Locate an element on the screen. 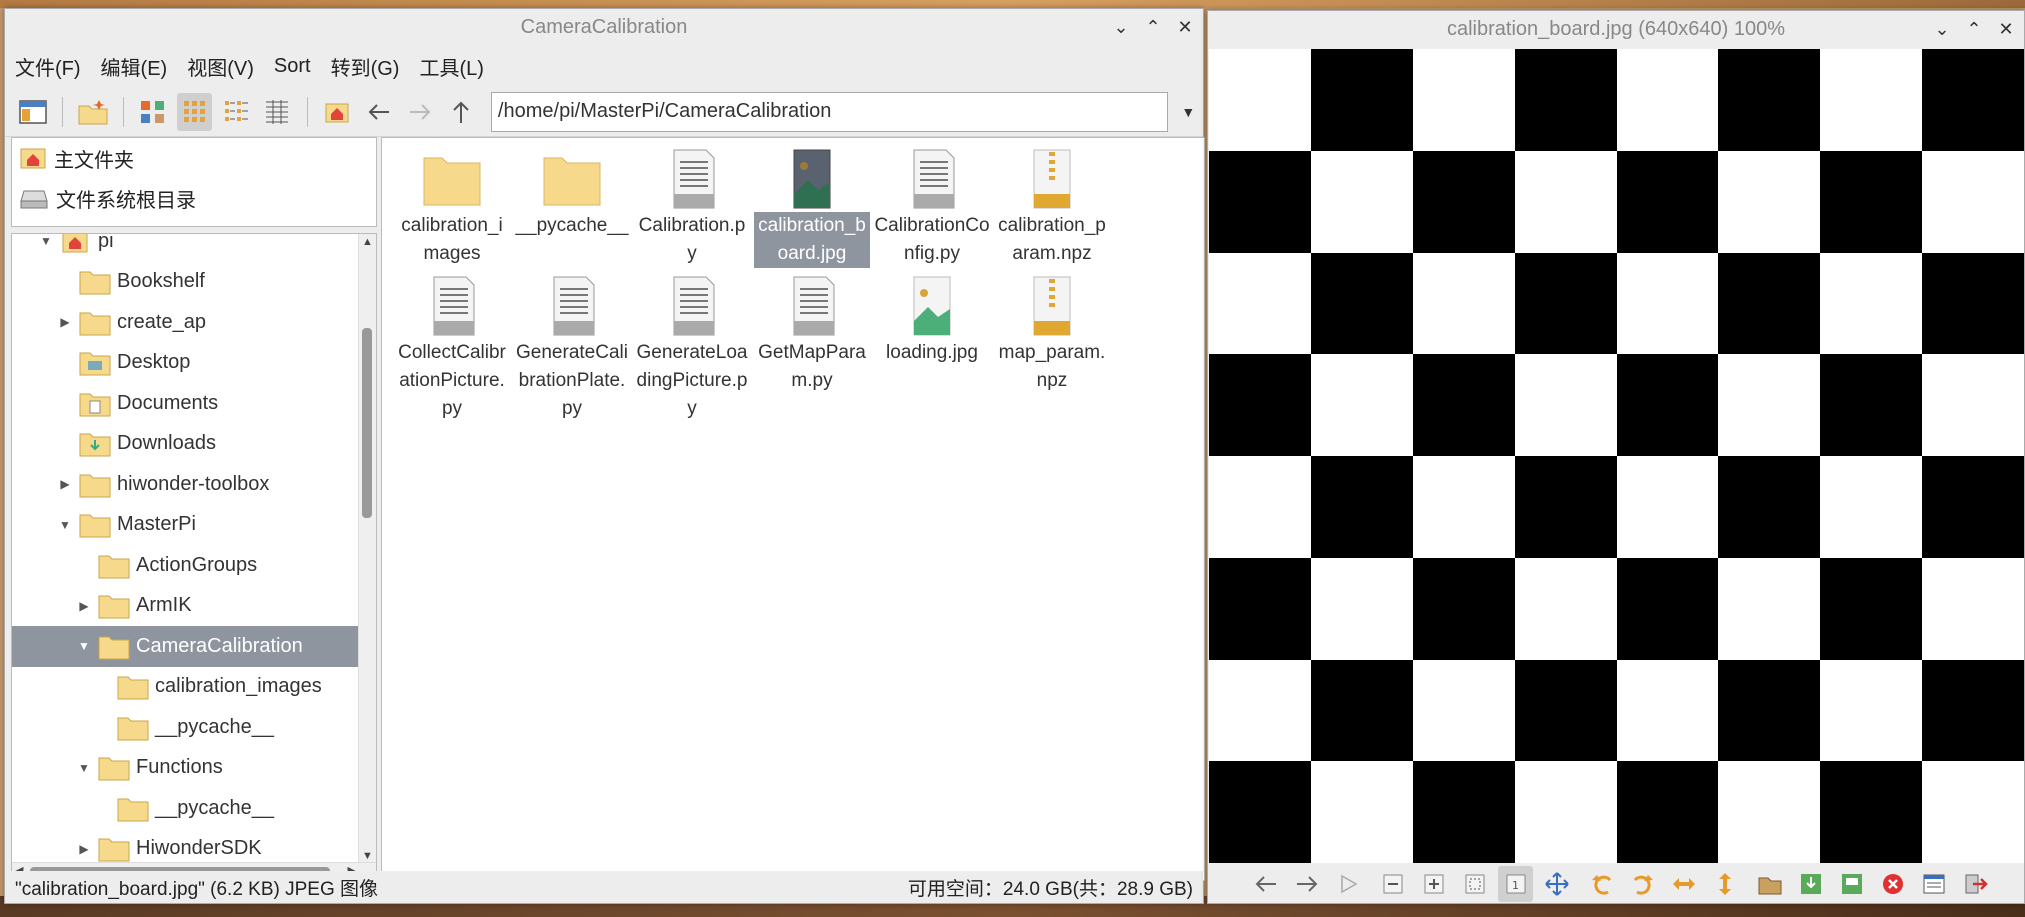  play-icon is located at coordinates (1347, 884).